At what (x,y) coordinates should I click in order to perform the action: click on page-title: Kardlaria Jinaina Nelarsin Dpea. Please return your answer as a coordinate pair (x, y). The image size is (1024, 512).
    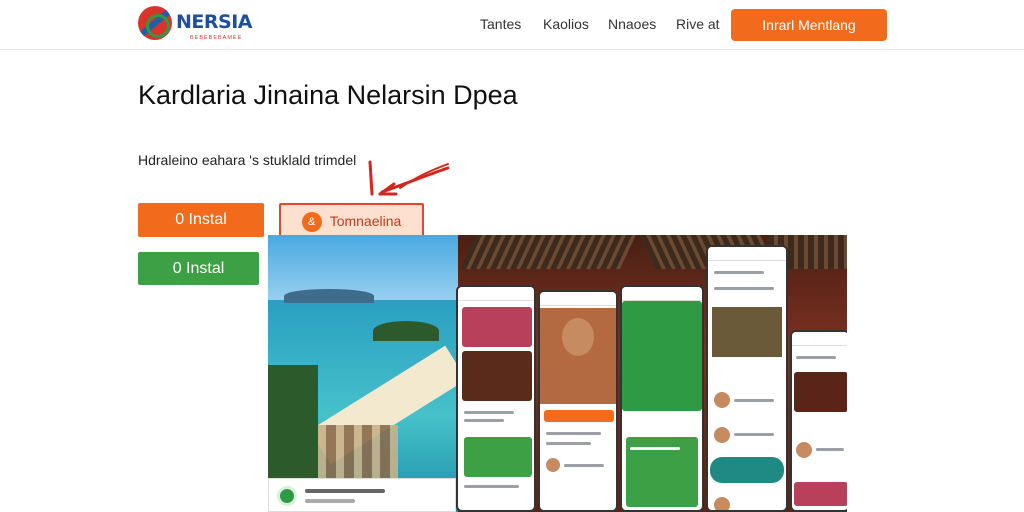
    Looking at the image, I should click on (328, 95).